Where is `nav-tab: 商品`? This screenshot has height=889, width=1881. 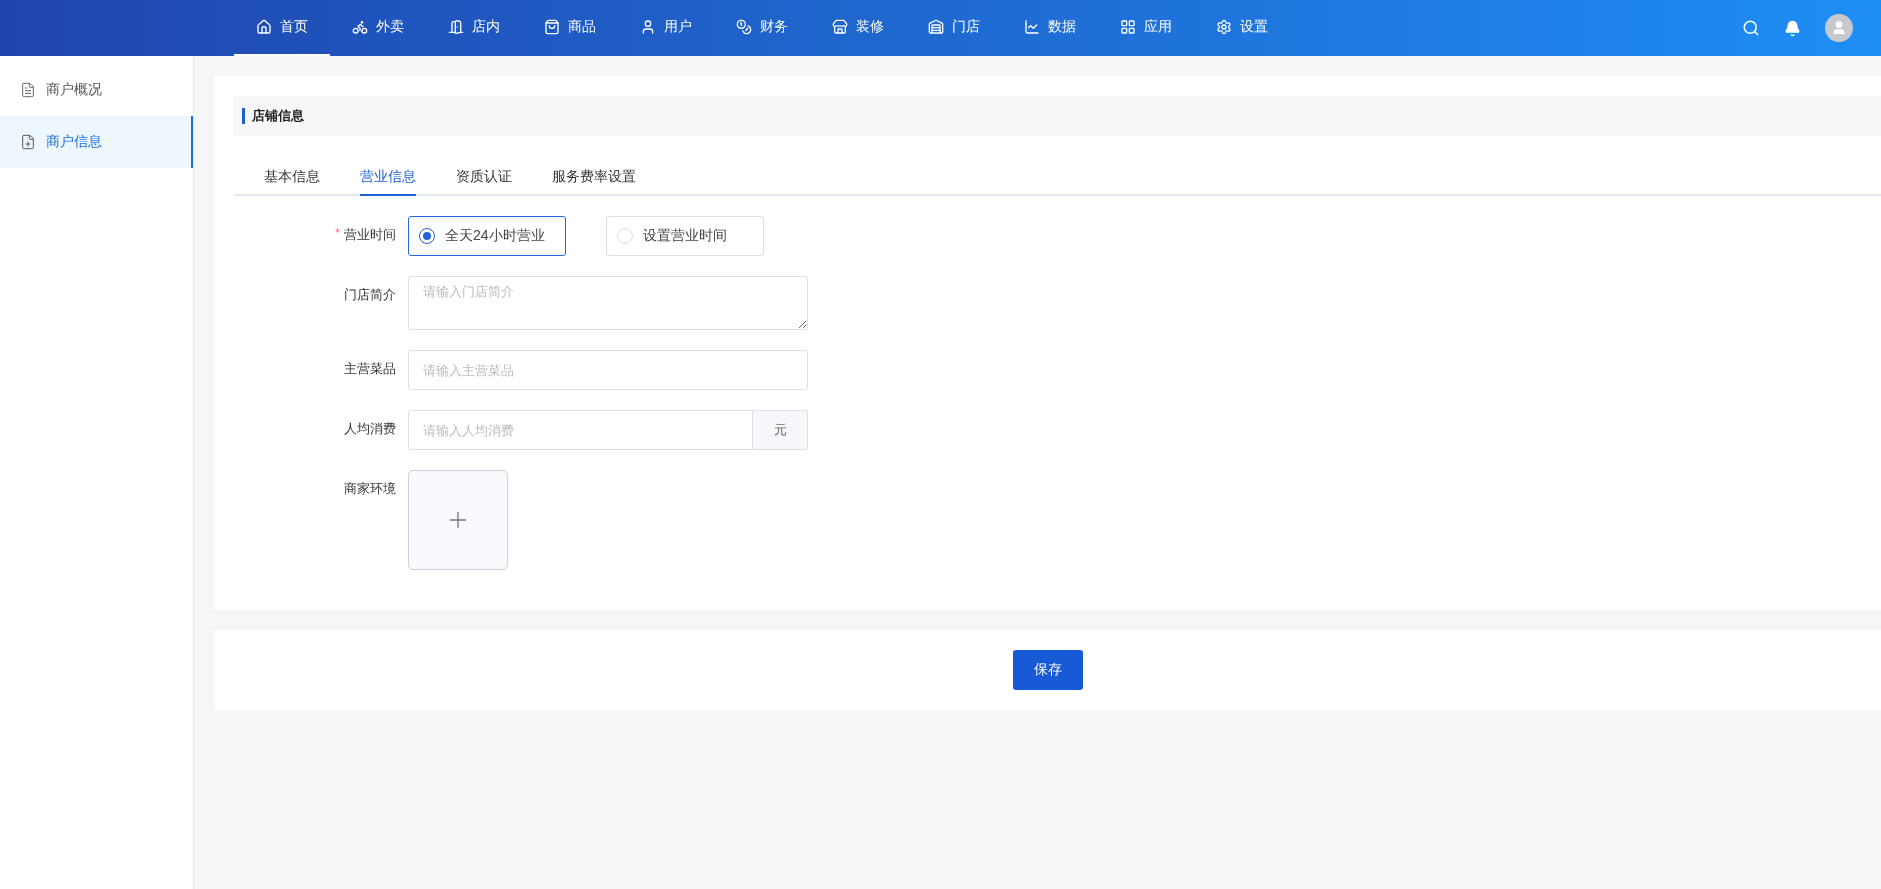
nav-tab: 商品 is located at coordinates (570, 28).